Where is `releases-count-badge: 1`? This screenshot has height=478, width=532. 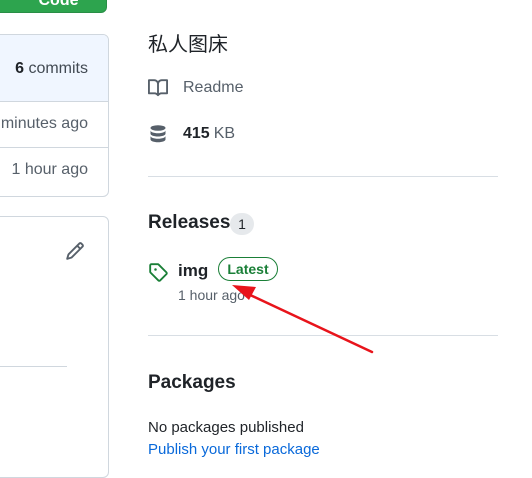
releases-count-badge: 1 is located at coordinates (242, 224).